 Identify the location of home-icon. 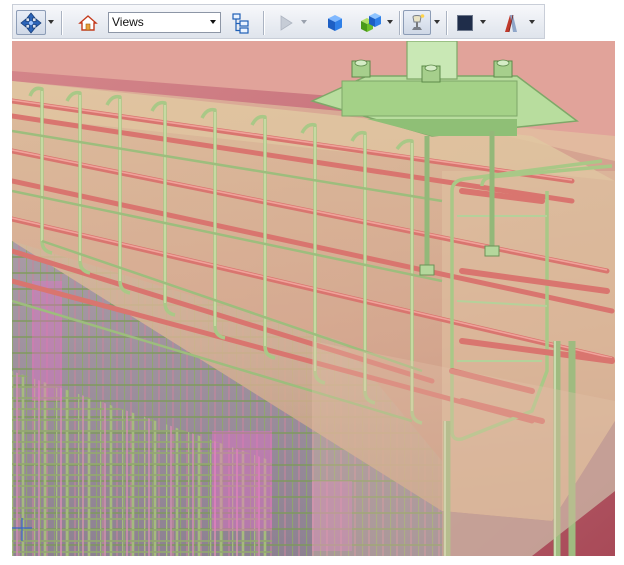
(88, 22).